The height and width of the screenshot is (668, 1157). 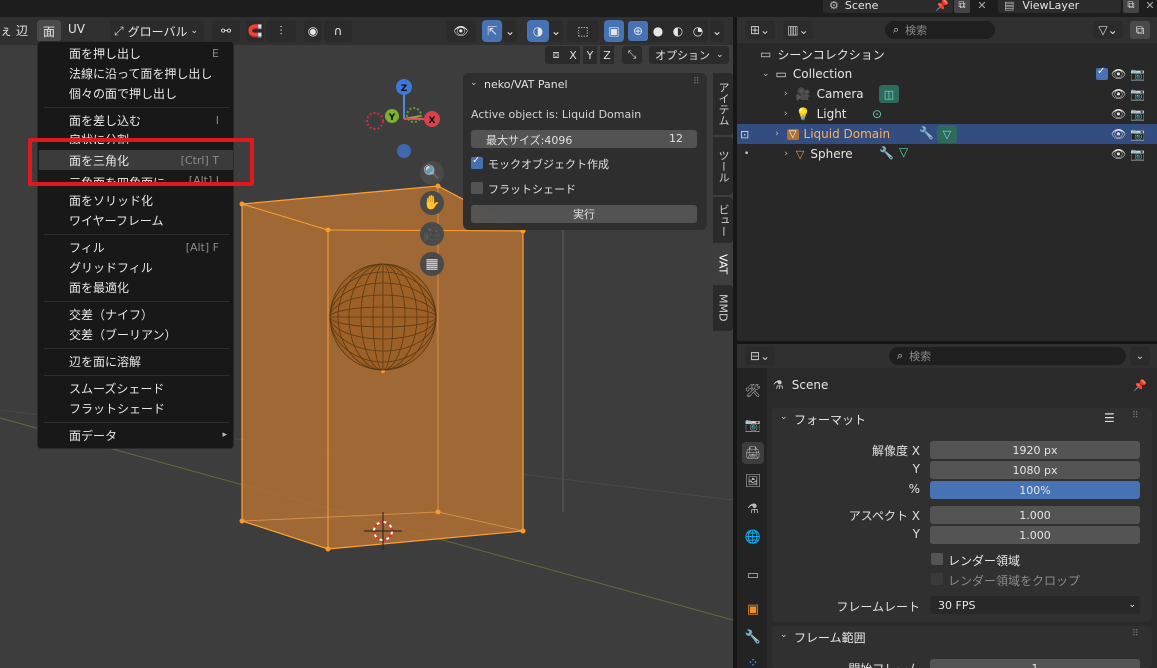 What do you see at coordinates (22, 30) in the screenshot?
I see `menu-edge: 辺` at bounding box center [22, 30].